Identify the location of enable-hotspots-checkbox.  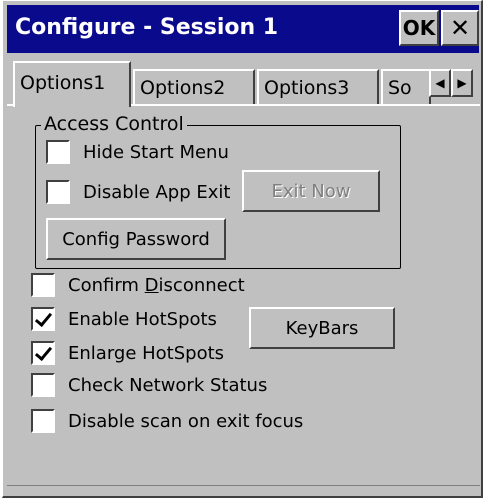
(43, 319).